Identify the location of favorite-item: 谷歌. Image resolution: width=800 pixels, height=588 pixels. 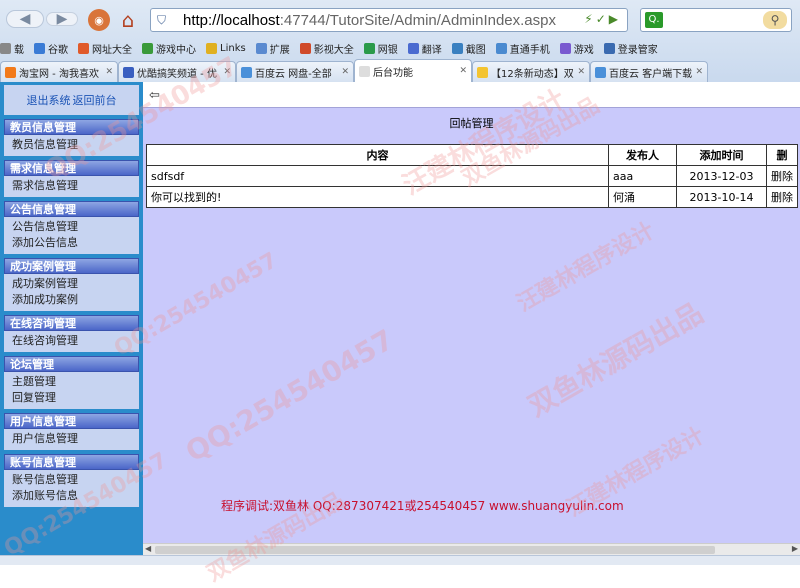
(51, 48).